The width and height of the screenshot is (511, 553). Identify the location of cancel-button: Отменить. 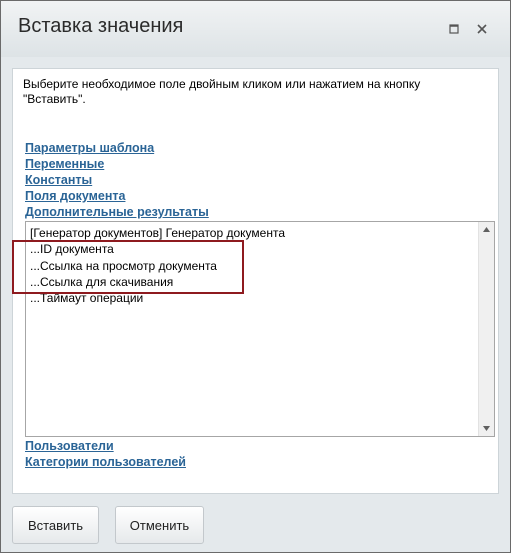
(159, 525).